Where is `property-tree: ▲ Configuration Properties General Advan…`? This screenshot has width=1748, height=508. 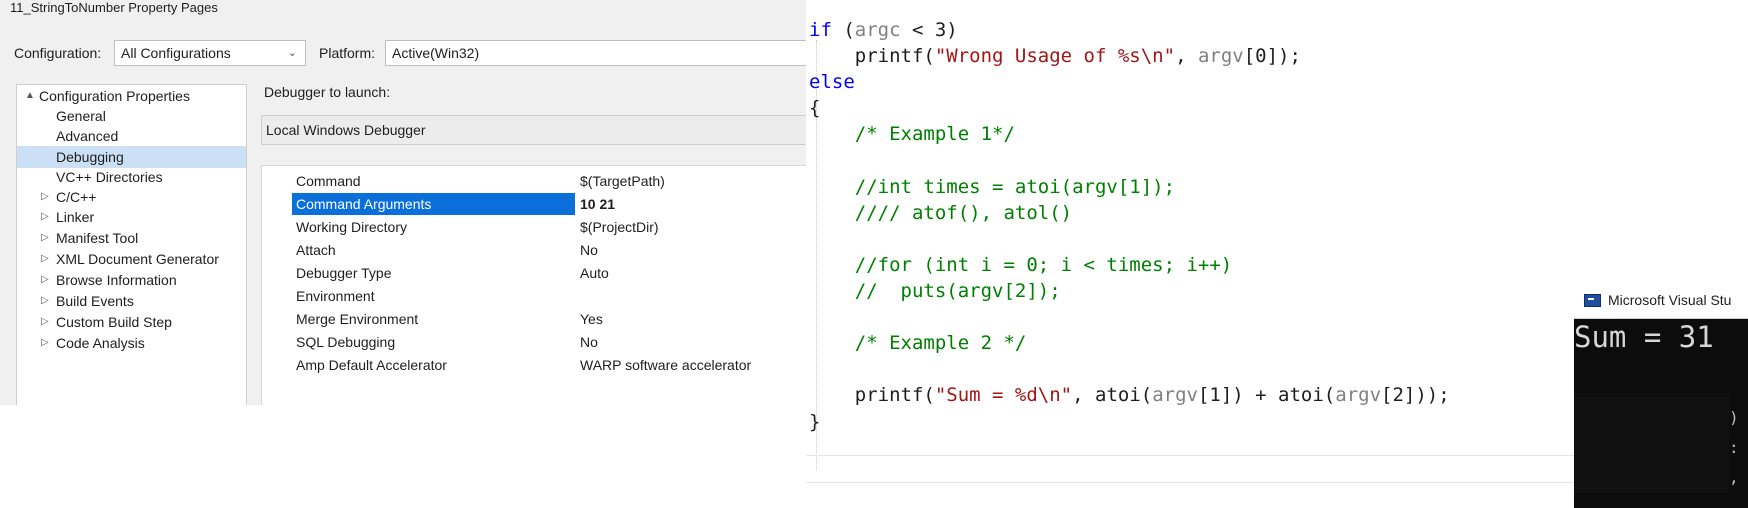 property-tree: ▲ Configuration Properties General Advan… is located at coordinates (131, 244).